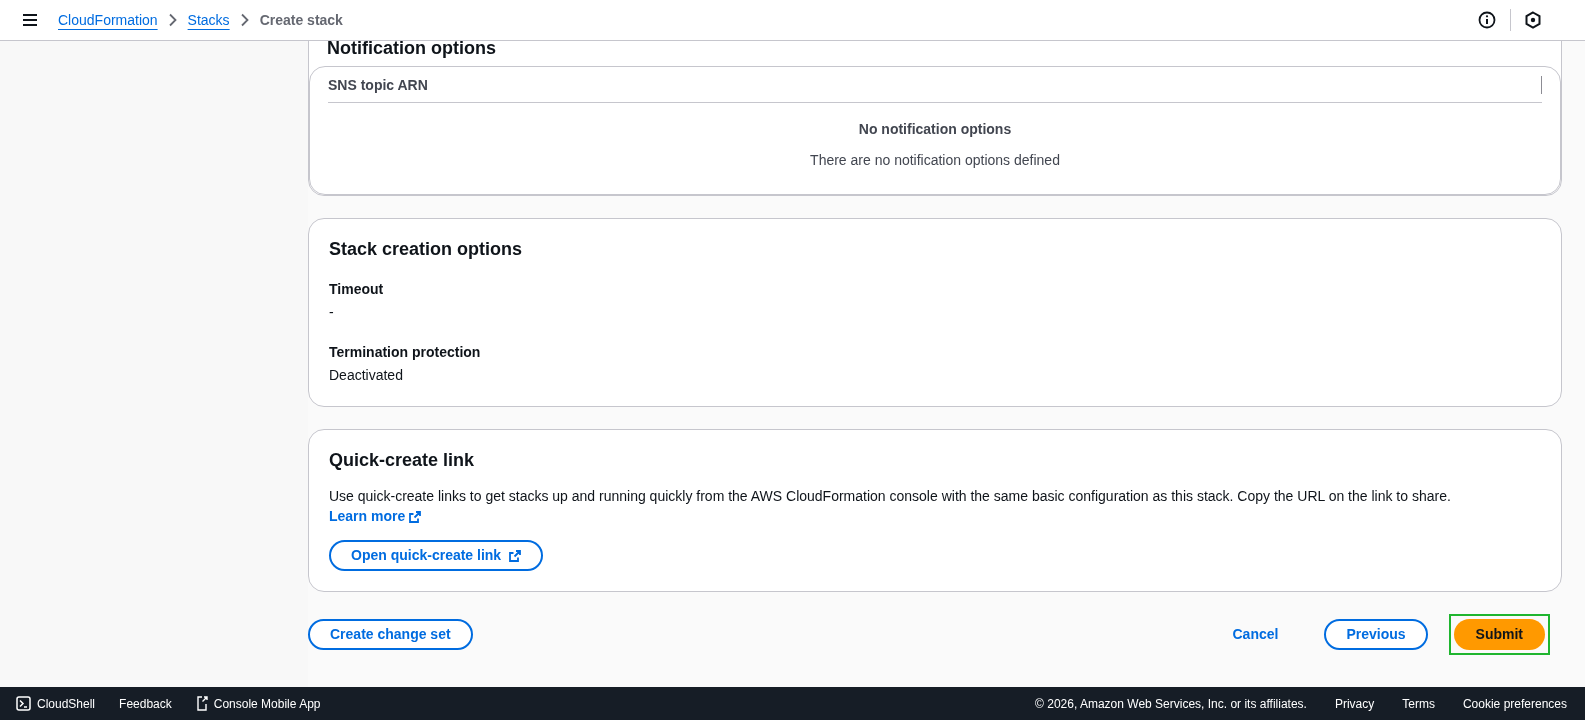  I want to click on section-title: Notification options, so click(411, 50).